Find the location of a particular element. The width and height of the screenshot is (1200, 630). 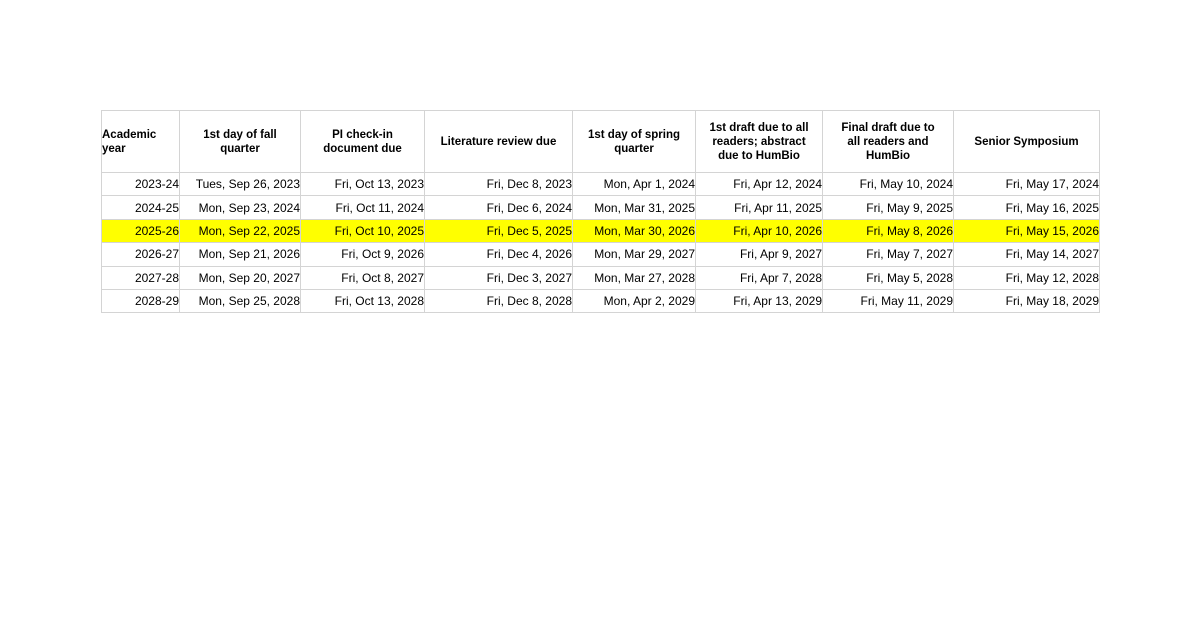

column-header-line: readers; abstract is located at coordinates (759, 141).